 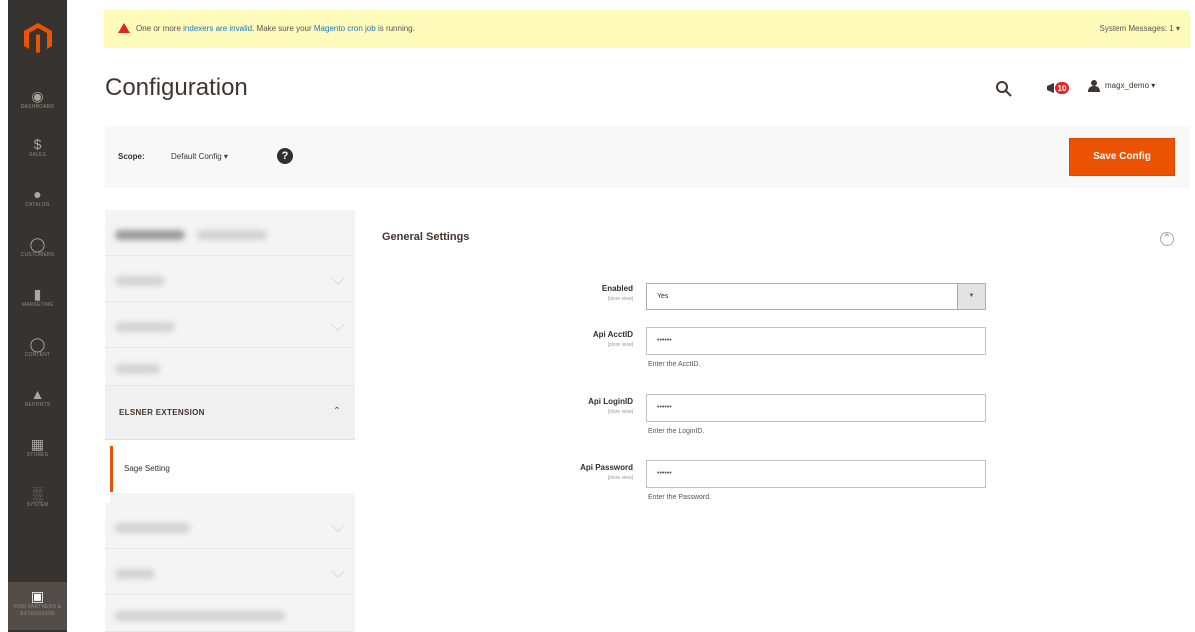 I want to click on field-label-enabled: Enabled, so click(x=617, y=288).